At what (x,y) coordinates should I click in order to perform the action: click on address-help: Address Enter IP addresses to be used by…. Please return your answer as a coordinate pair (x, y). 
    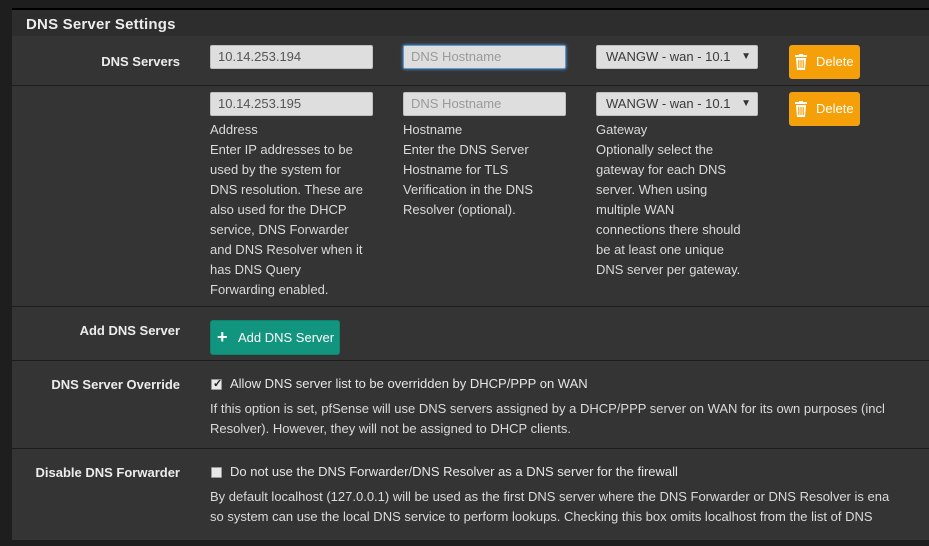
    Looking at the image, I should click on (300, 210).